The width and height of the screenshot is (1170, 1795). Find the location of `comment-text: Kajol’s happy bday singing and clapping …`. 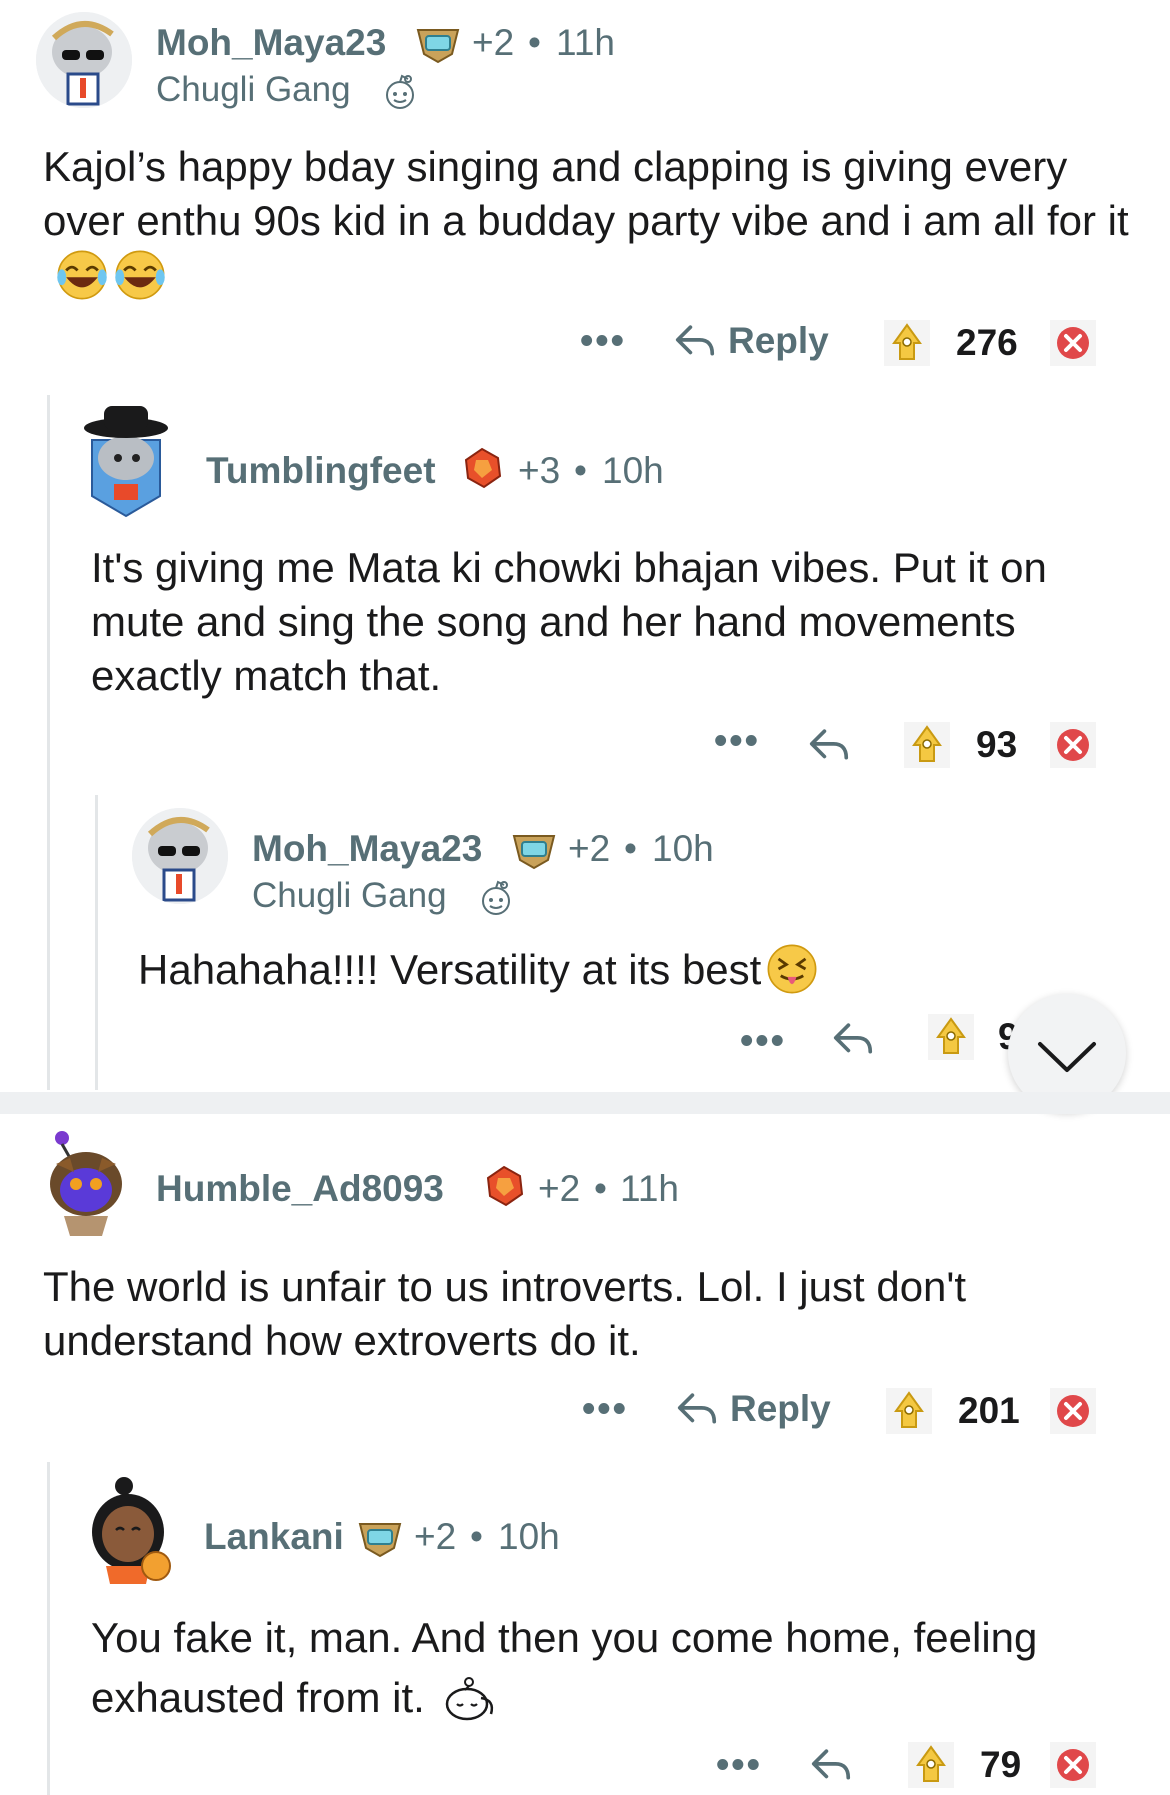

comment-text: Kajol’s happy bday singing and clapping … is located at coordinates (586, 193).